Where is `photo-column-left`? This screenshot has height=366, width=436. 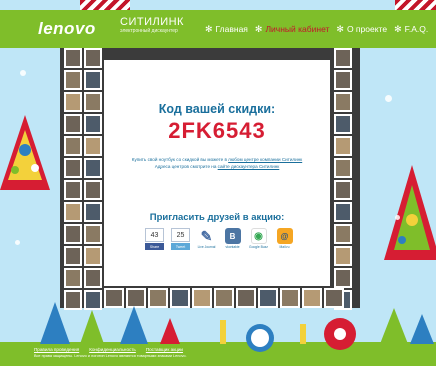 photo-column-left is located at coordinates (83, 179).